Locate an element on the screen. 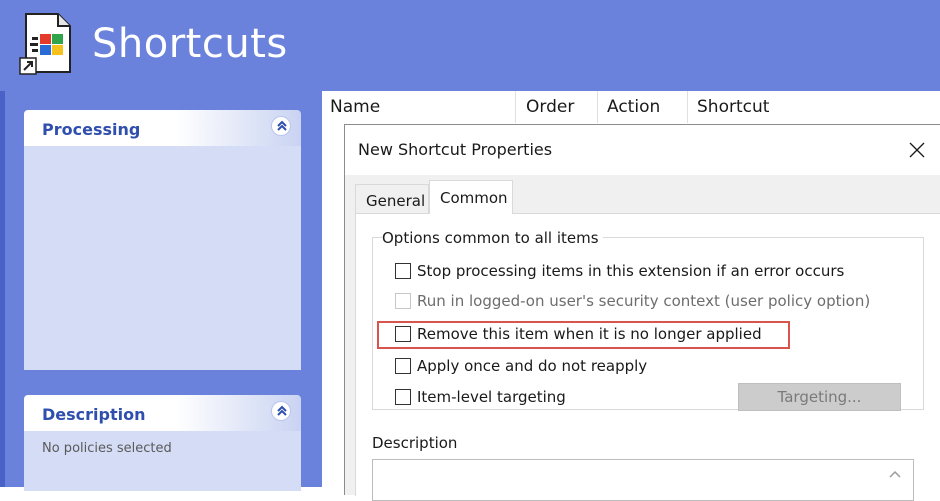 The height and width of the screenshot is (501, 940). option-apply-once: Apply once and do not reapply is located at coordinates (521, 366).